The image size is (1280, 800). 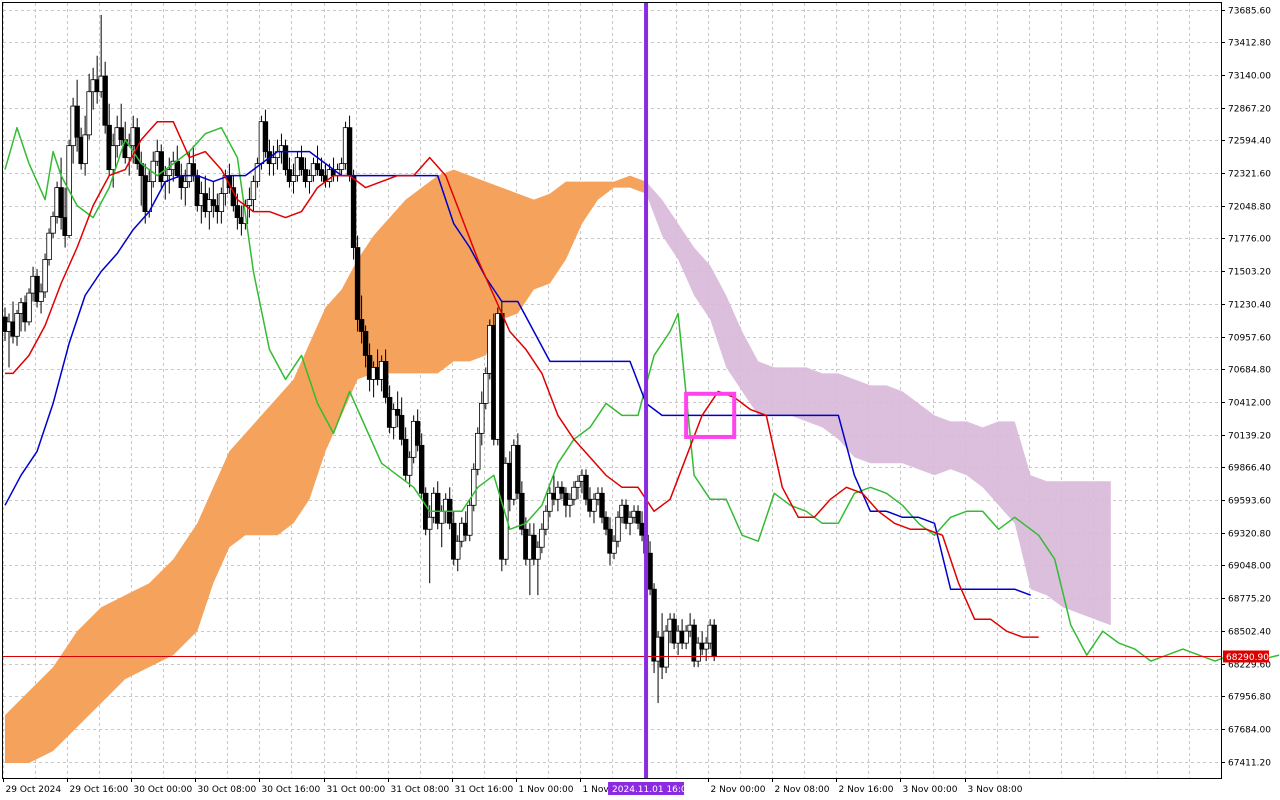 I want to click on y-tick-label: 67411.20, so click(x=1249, y=764).